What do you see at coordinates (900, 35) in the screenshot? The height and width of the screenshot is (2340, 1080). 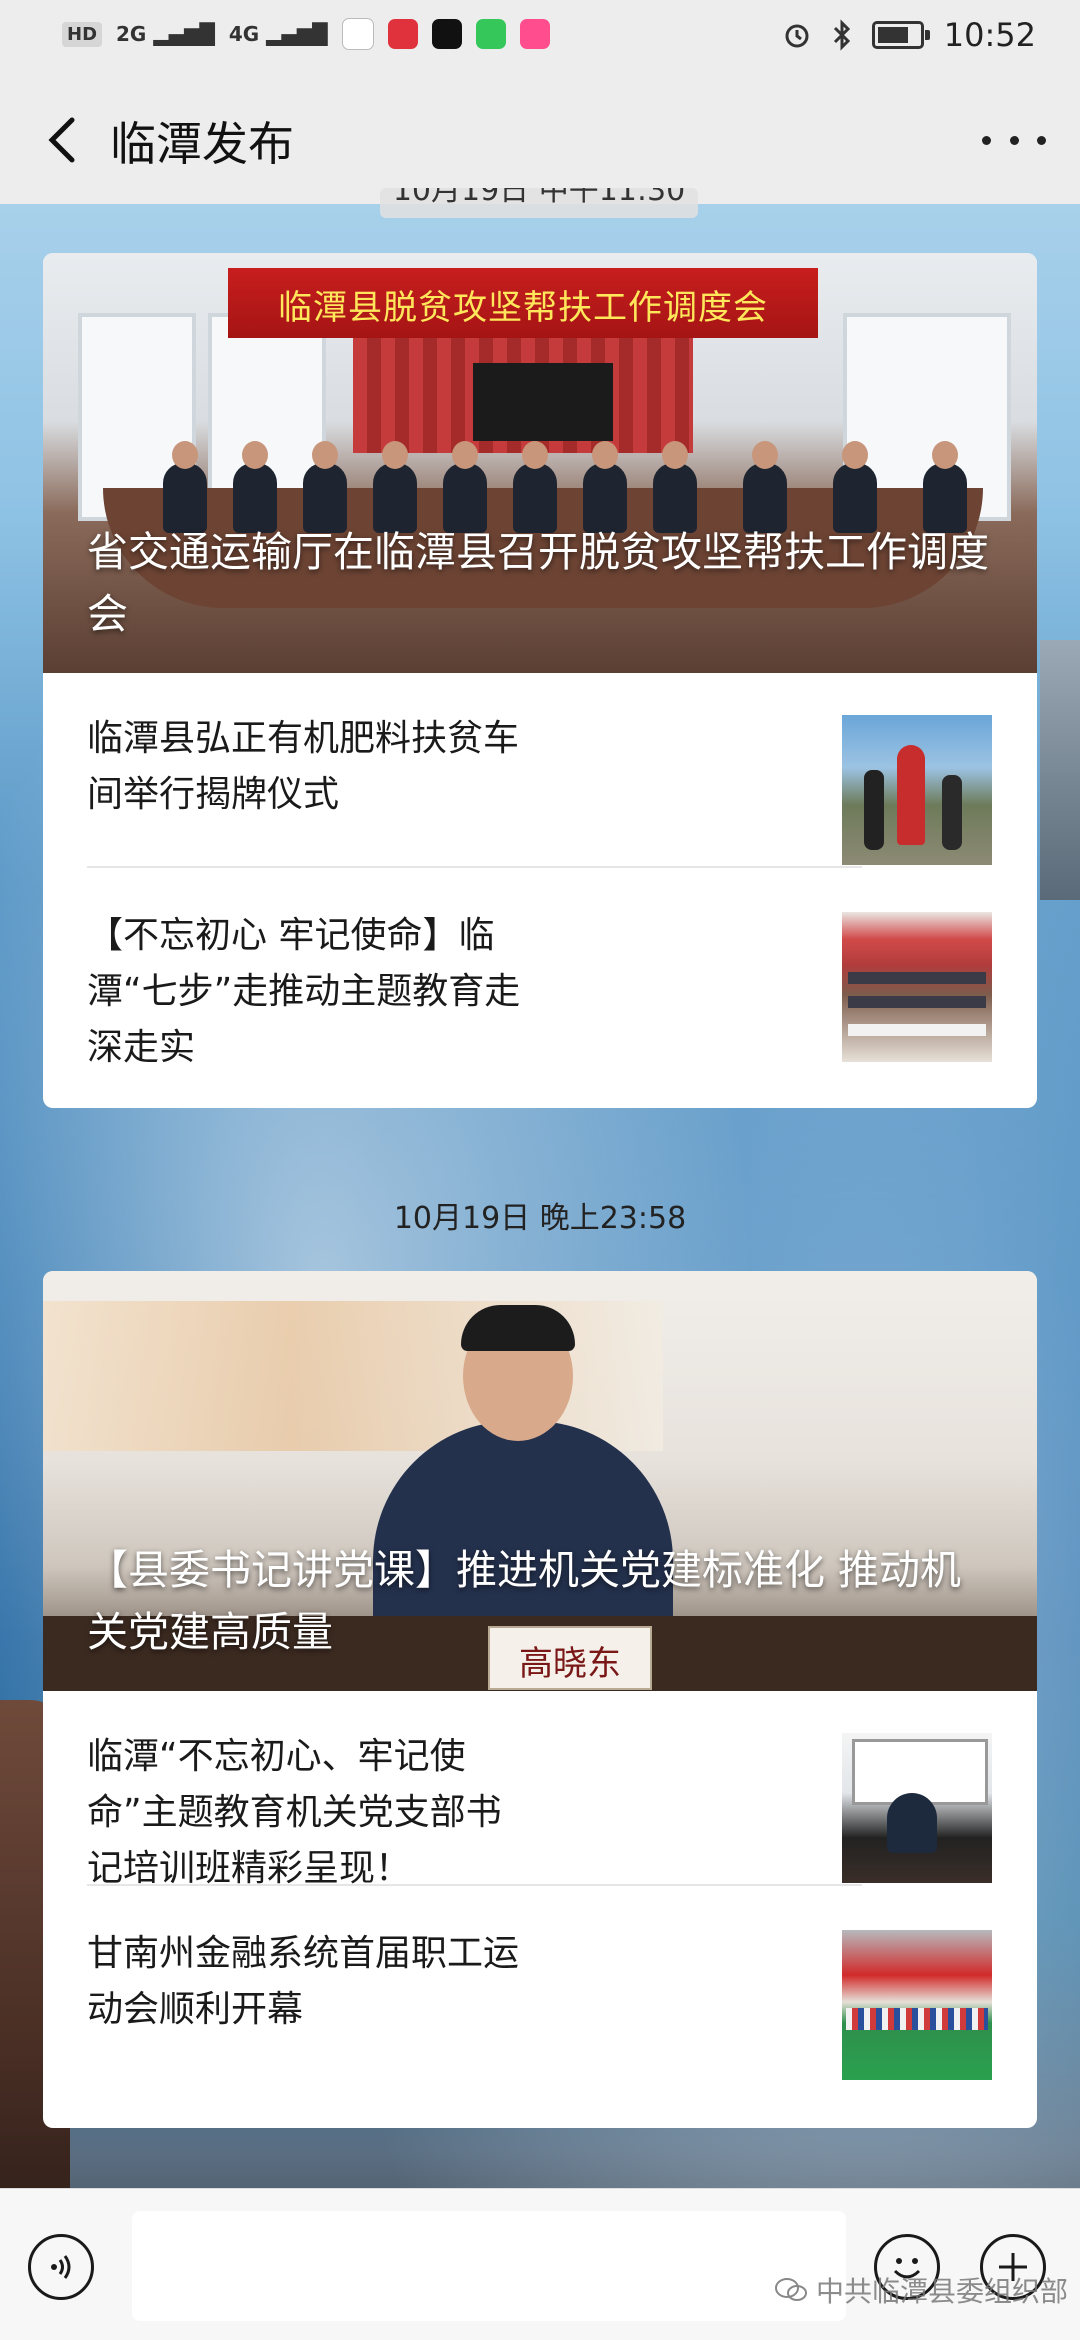 I see `battery-icon` at bounding box center [900, 35].